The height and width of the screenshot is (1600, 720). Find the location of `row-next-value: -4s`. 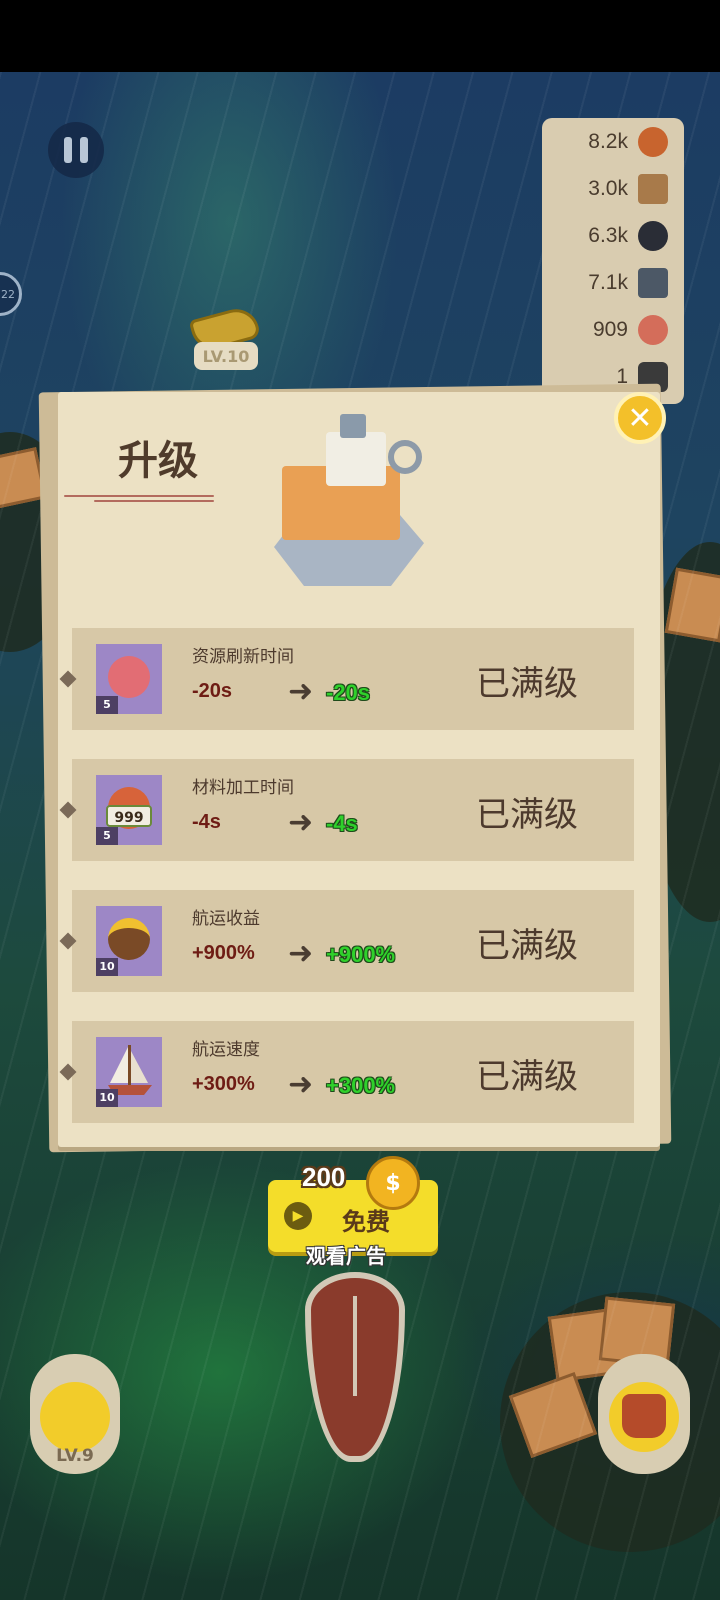

row-next-value: -4s is located at coordinates (342, 823).